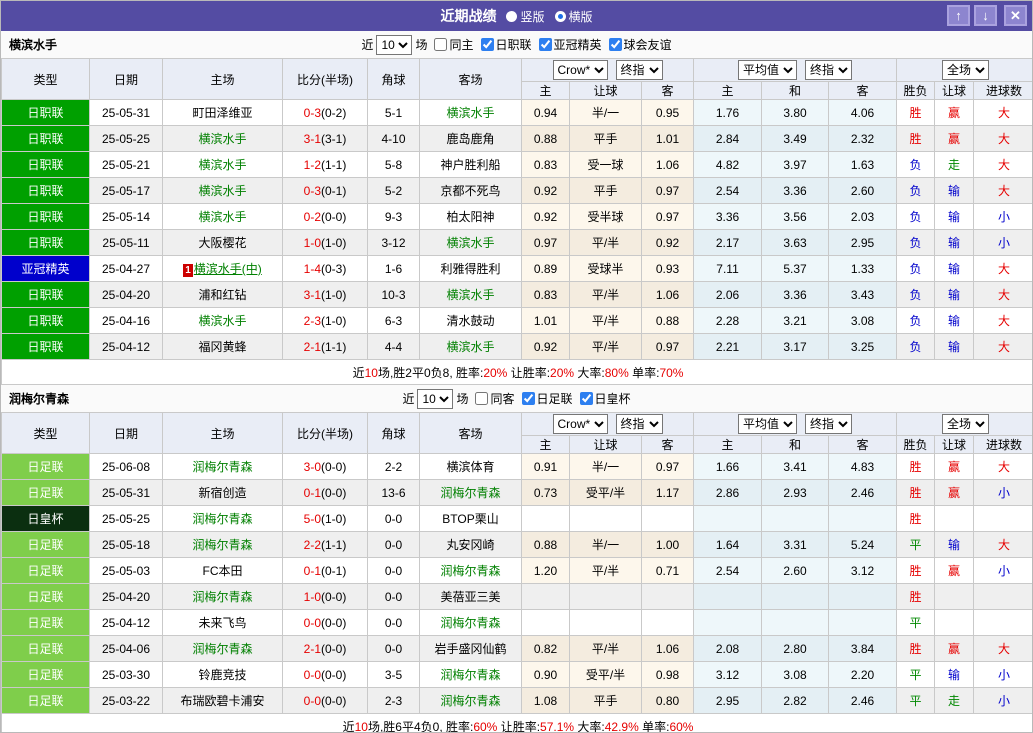 The image size is (1033, 733). I want to click on filter-bar: 润梅尔青森 近 10 场 同客 日足联 日皇杯, so click(516, 398).